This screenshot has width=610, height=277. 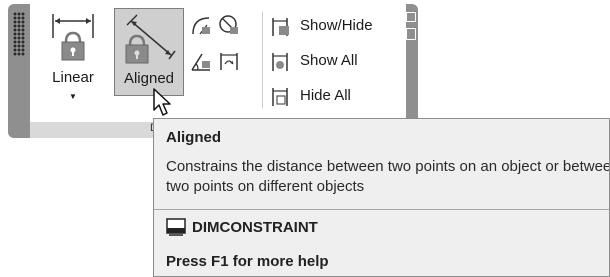 I want to click on mouse-cursor-icon, so click(x=162, y=102).